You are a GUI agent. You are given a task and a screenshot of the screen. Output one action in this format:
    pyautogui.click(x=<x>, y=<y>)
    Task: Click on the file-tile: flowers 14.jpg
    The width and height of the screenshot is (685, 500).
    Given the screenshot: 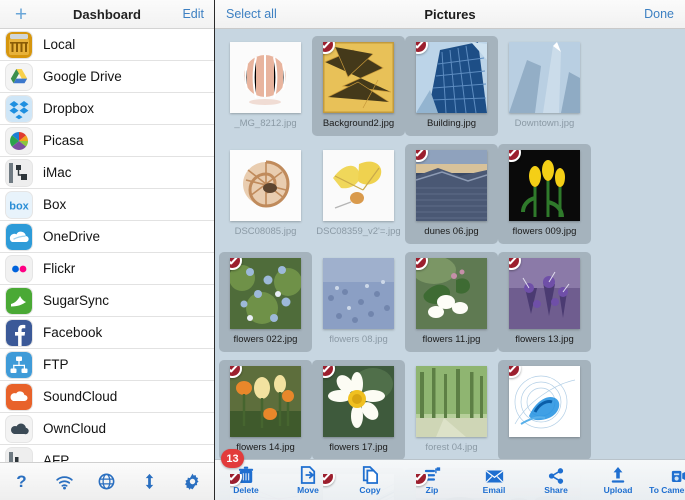 What is the action you would take?
    pyautogui.click(x=265, y=410)
    